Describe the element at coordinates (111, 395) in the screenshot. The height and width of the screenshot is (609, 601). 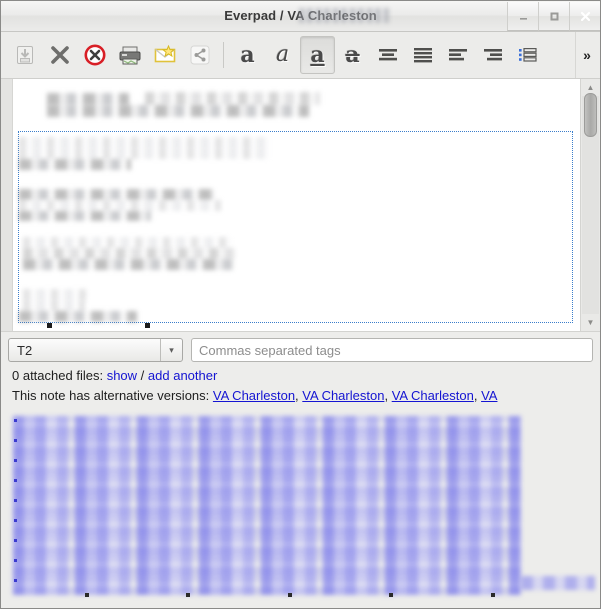
I see `alternative-versions-label: This note has alternative versions:` at that location.